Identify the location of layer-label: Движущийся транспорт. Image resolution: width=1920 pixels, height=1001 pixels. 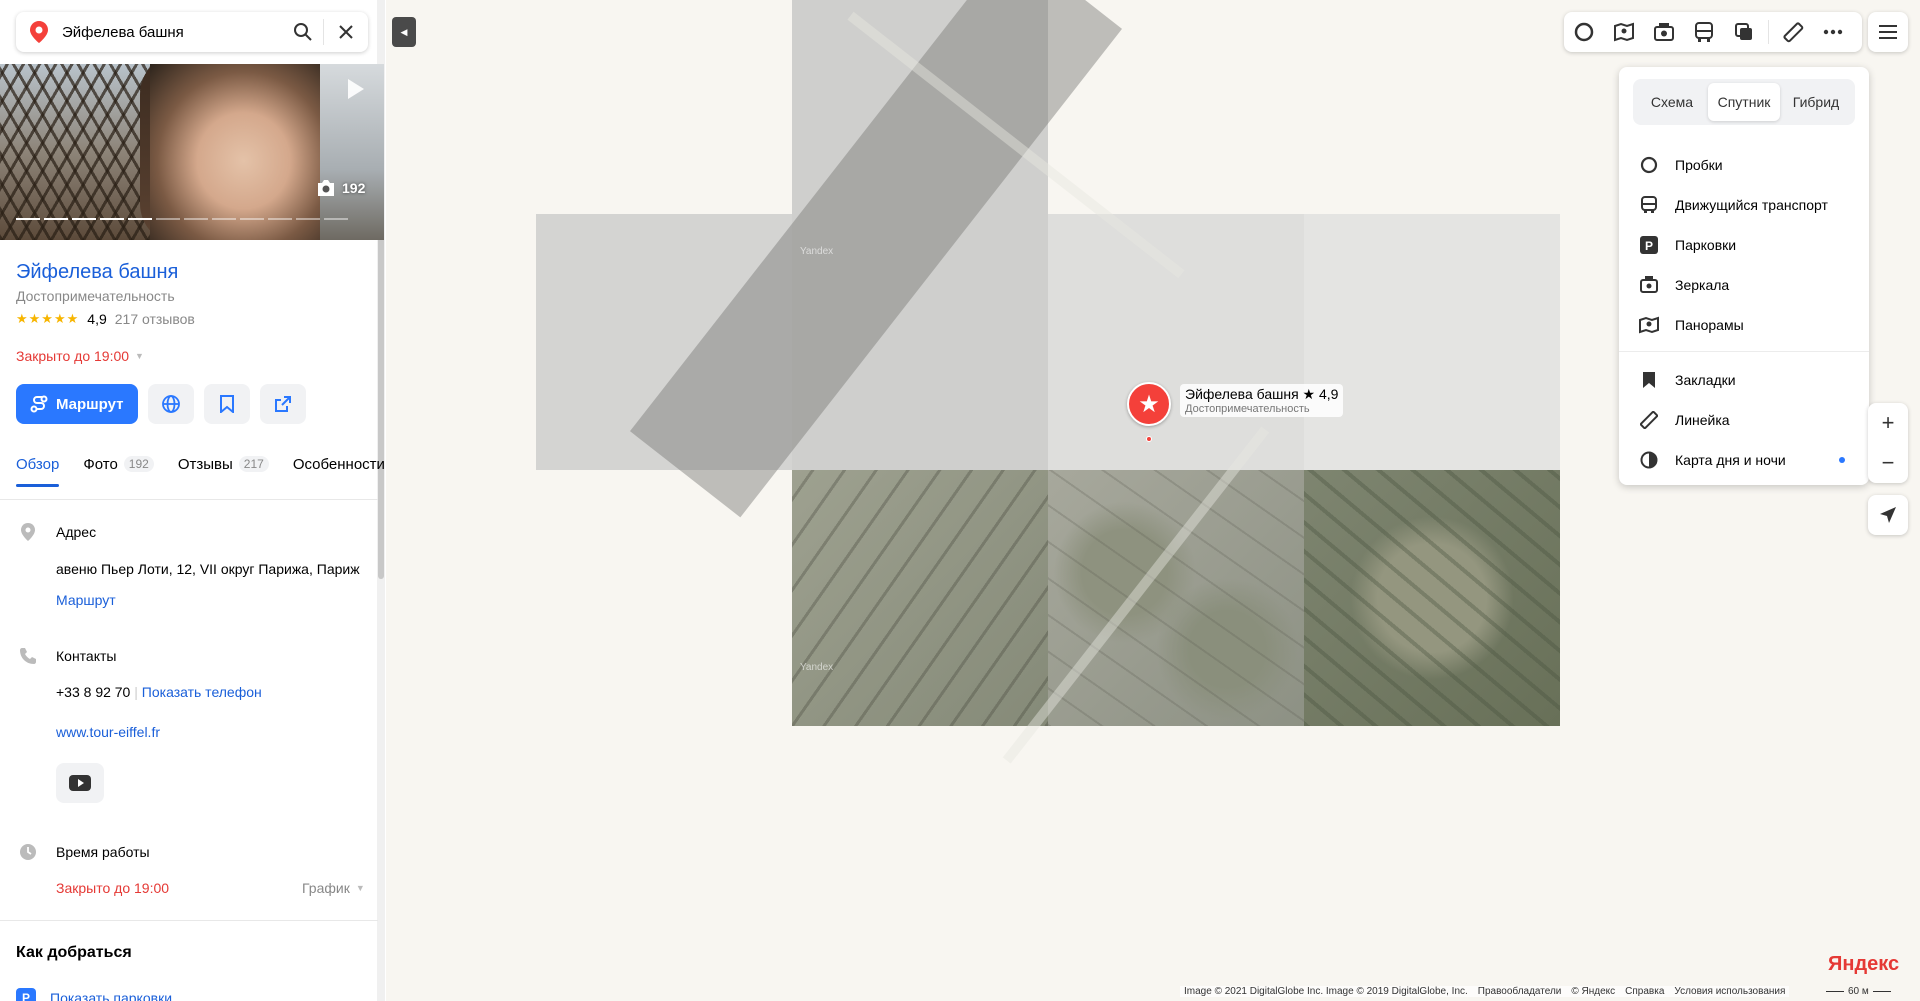
(1751, 205).